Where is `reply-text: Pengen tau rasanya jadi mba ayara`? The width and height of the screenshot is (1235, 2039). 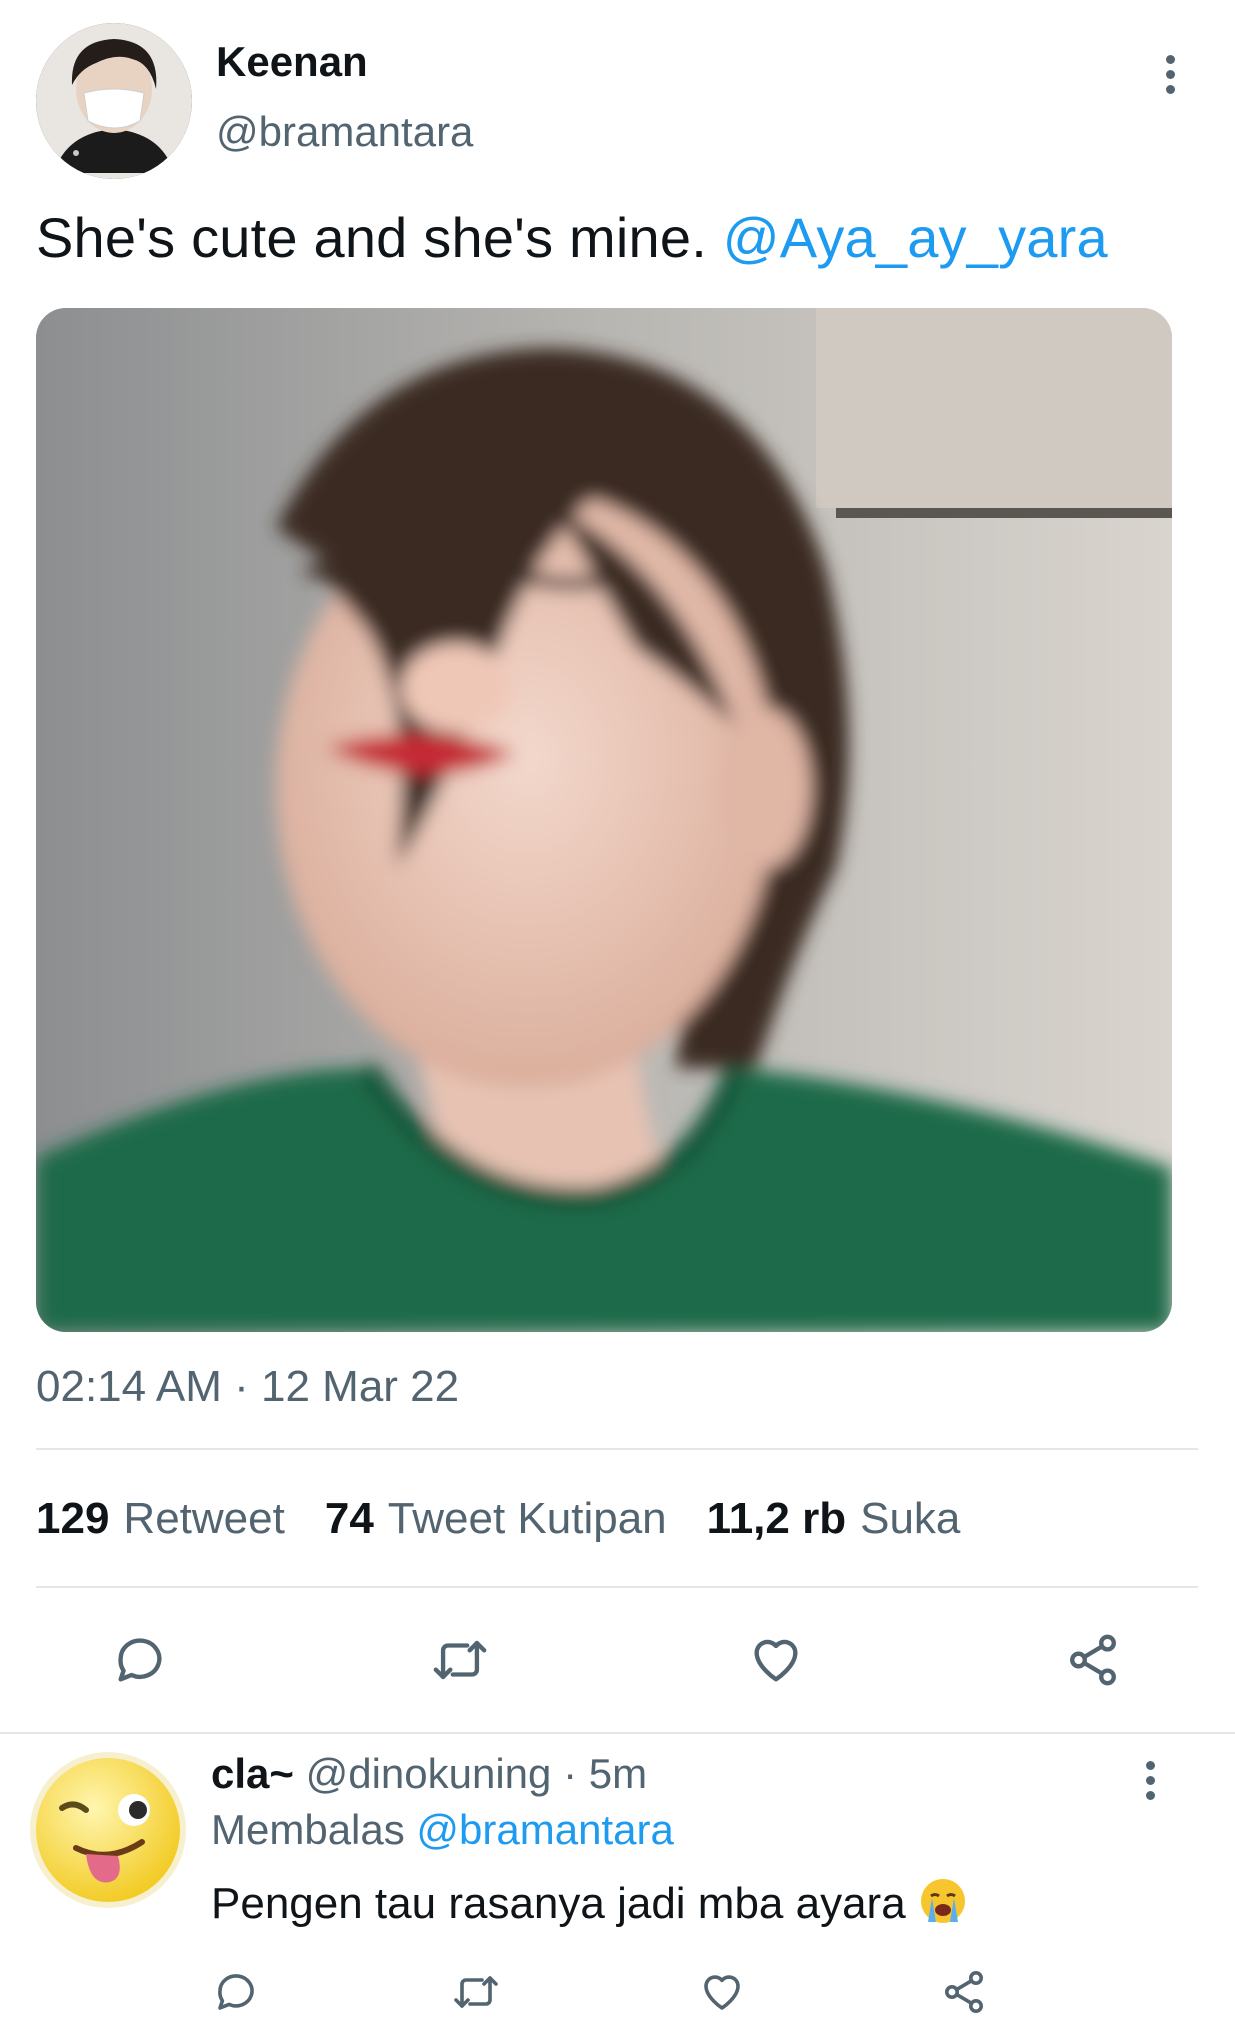
reply-text: Pengen tau rasanya jadi mba ayara is located at coordinates (589, 1906).